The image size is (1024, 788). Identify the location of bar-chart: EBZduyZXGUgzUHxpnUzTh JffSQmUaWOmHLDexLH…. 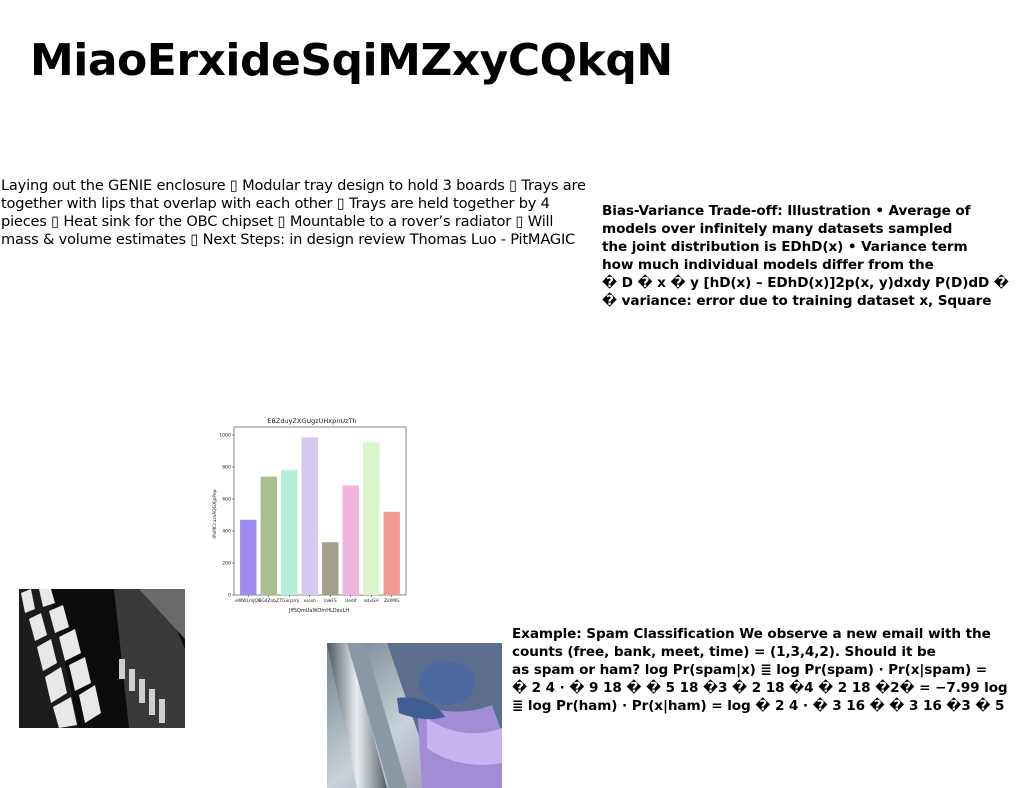
(311, 515).